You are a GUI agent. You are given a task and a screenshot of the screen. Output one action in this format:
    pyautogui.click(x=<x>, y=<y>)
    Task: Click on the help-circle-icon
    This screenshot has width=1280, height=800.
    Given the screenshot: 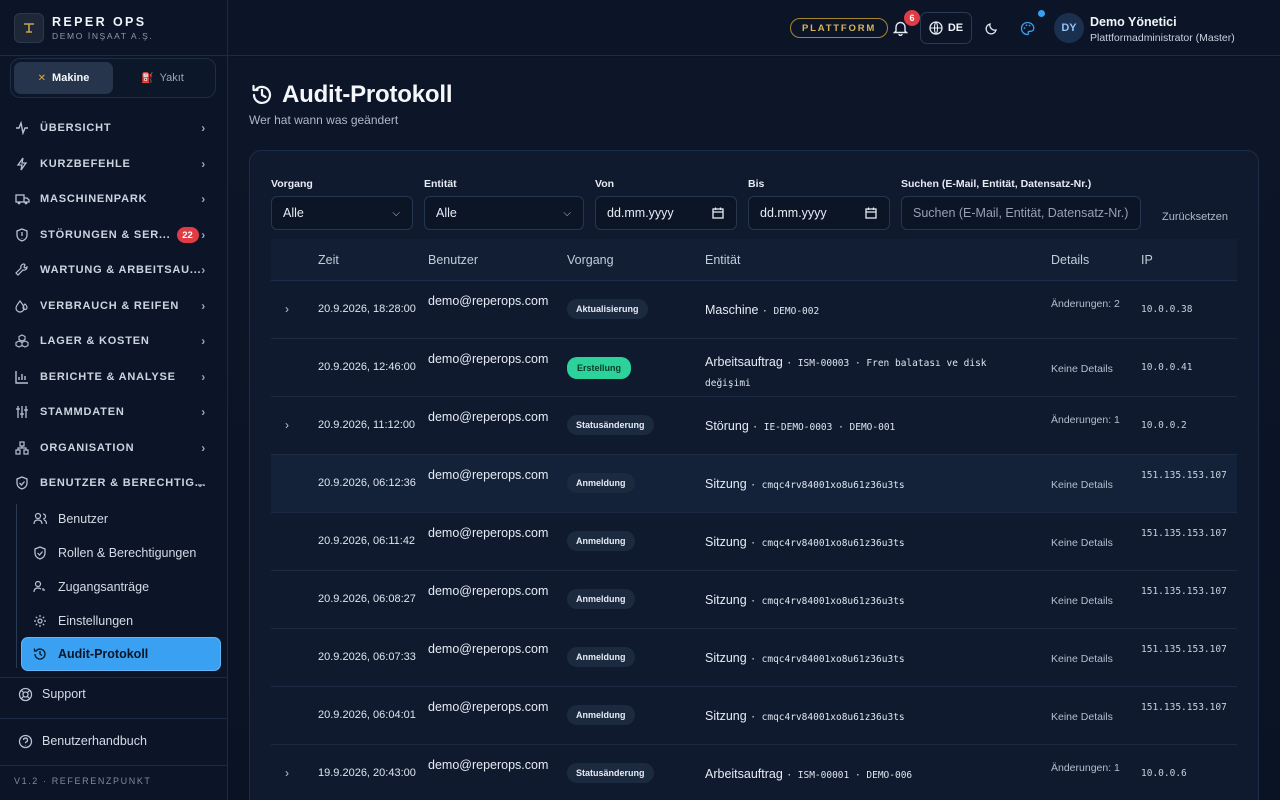 What is the action you would take?
    pyautogui.click(x=25, y=741)
    